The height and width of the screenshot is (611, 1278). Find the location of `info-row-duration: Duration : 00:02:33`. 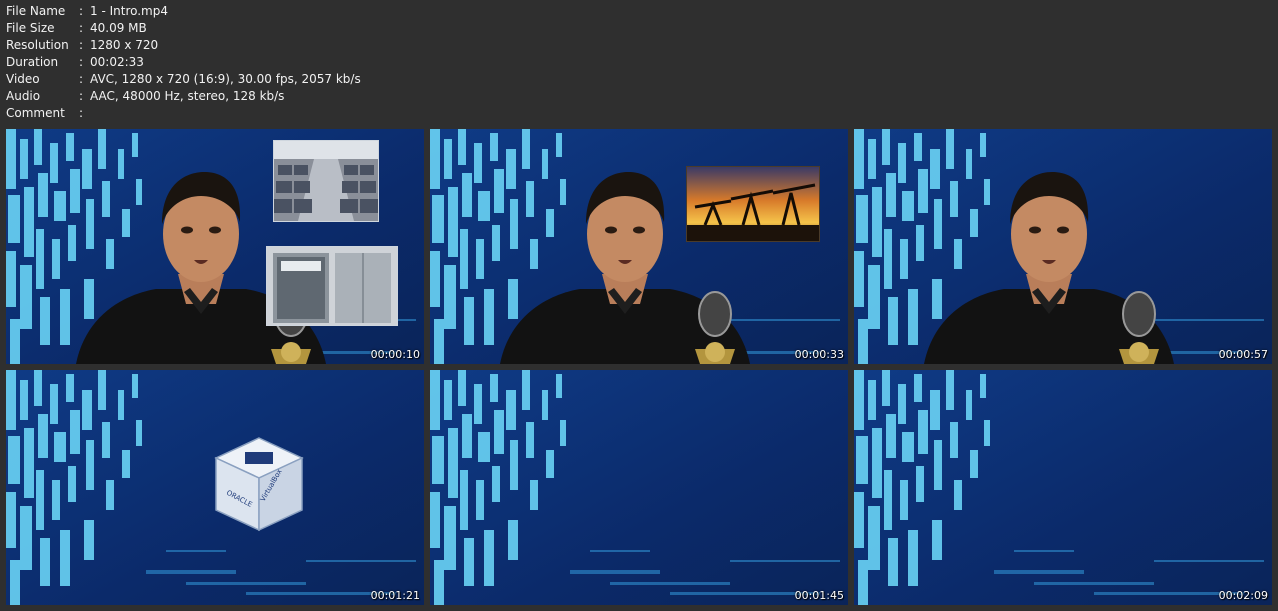

info-row-duration: Duration : 00:02:33 is located at coordinates (183, 62).